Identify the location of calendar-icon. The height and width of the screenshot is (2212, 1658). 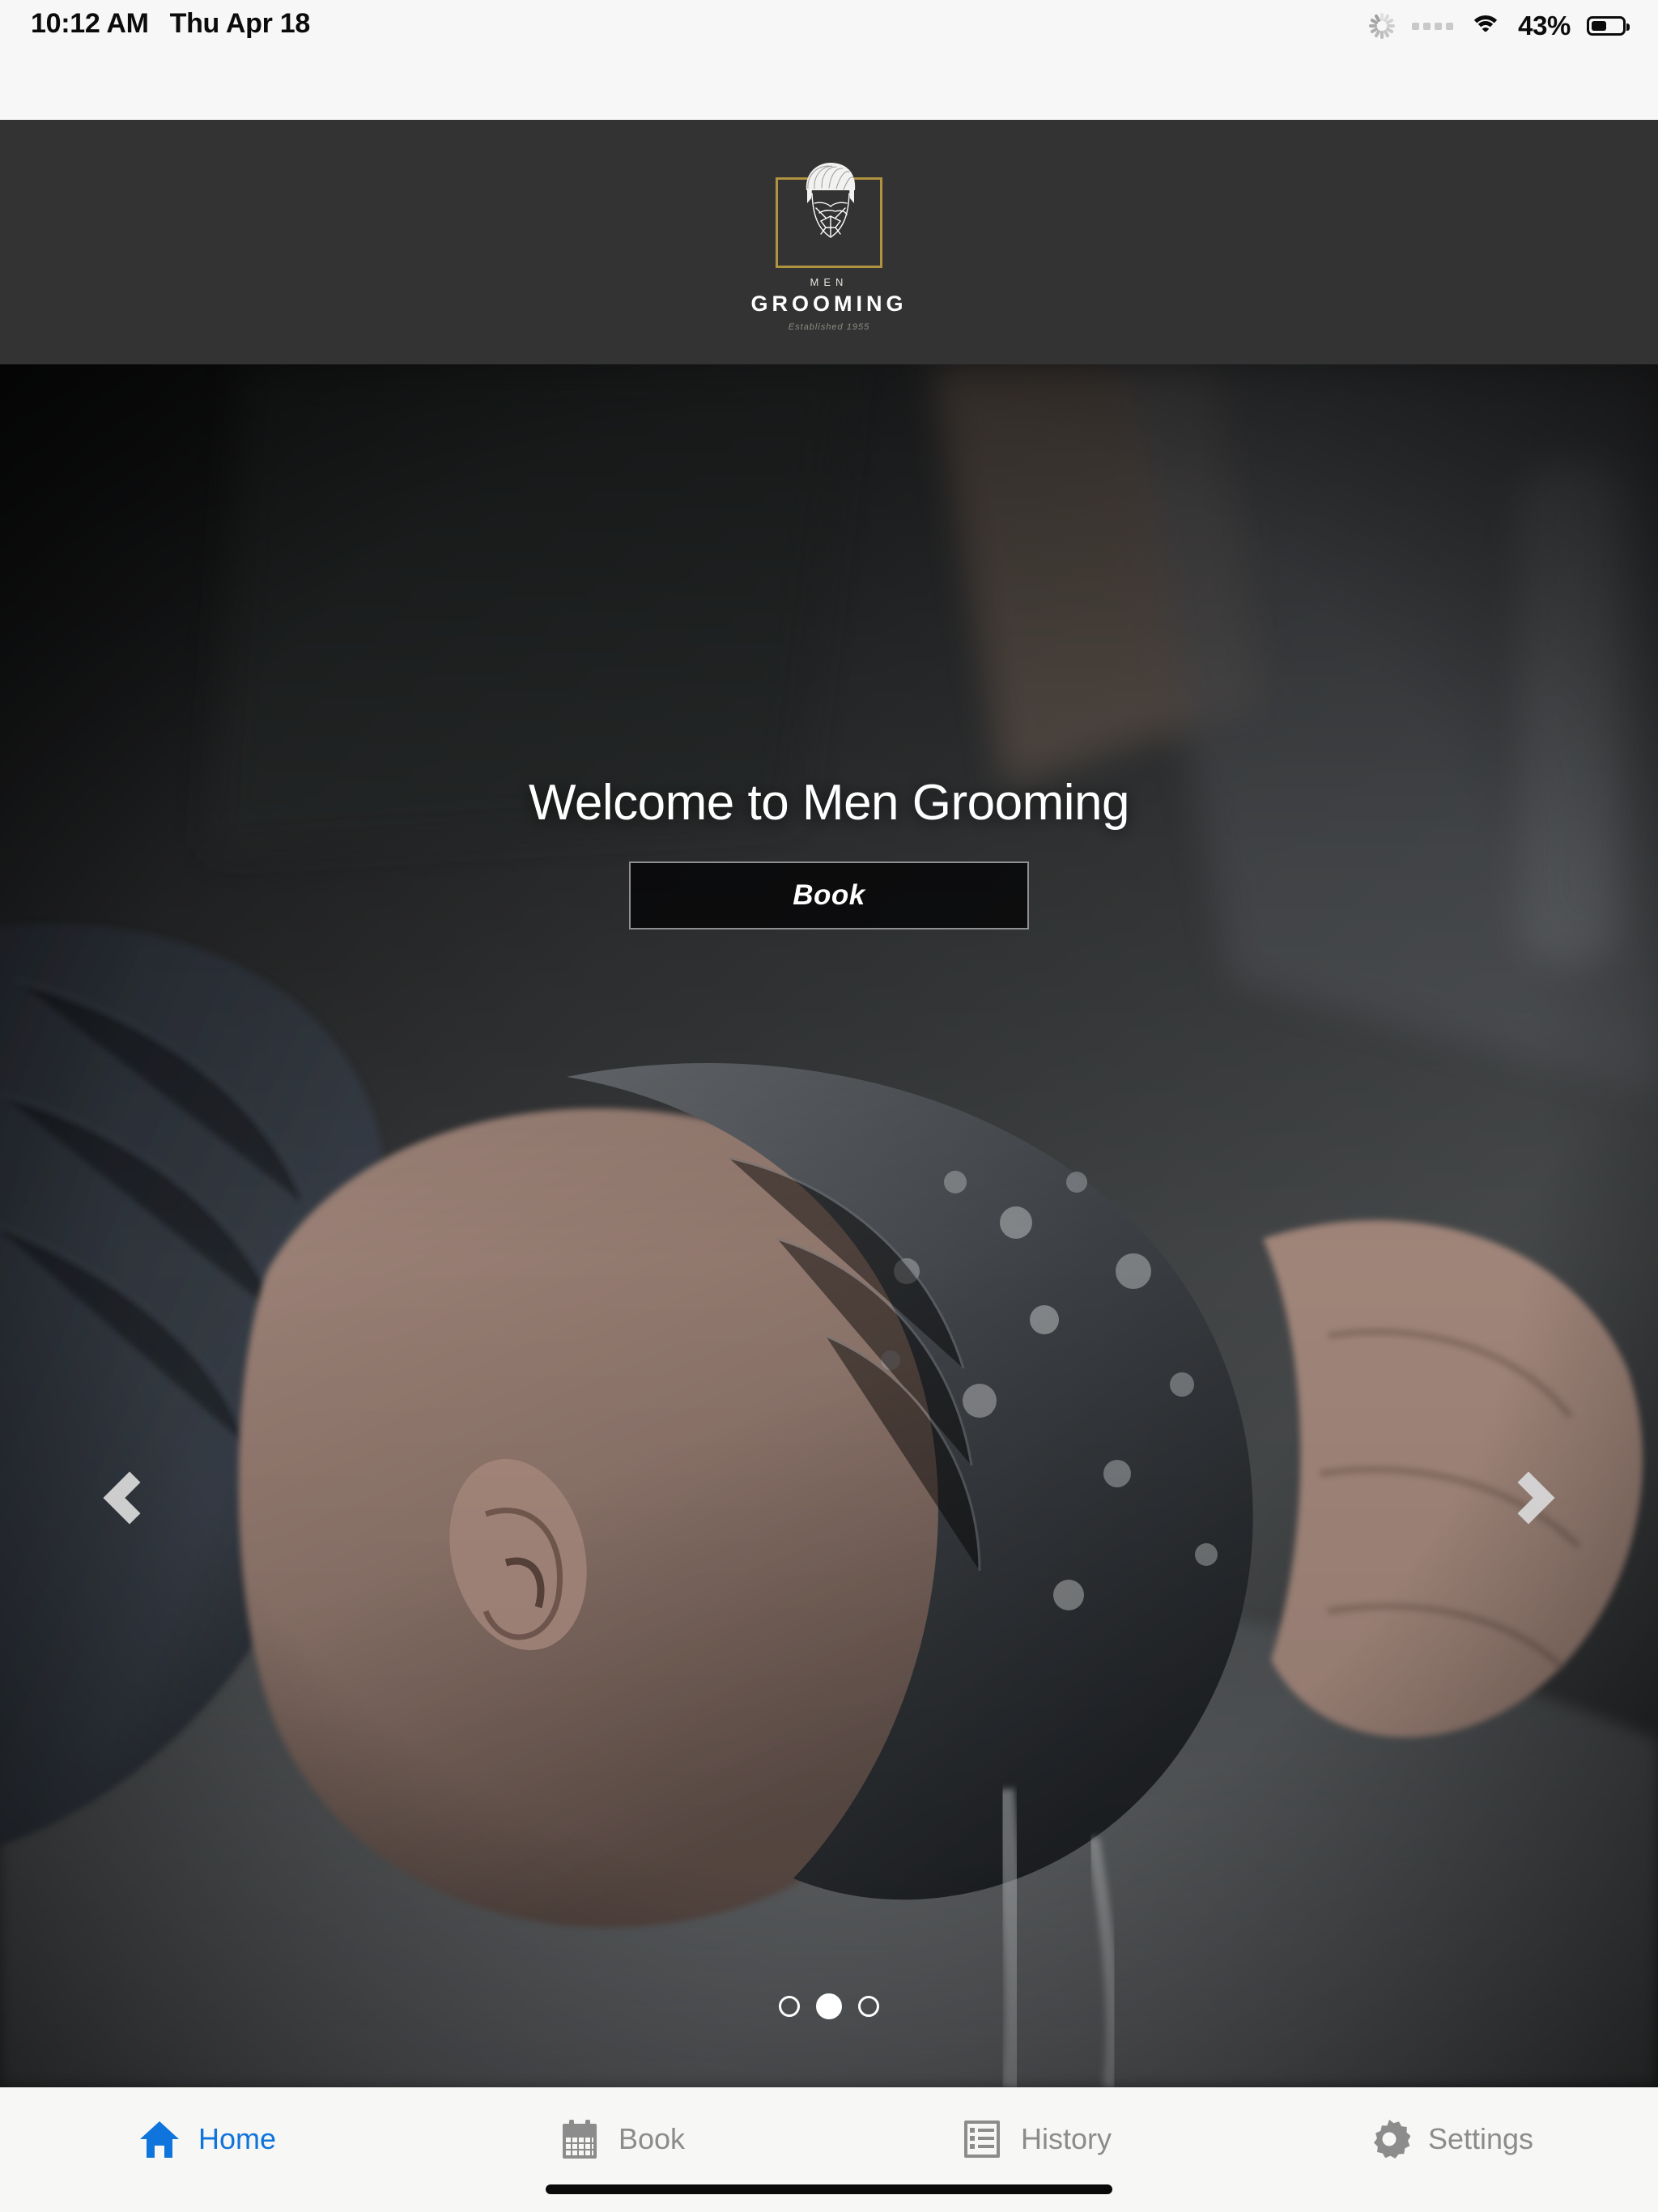
(579, 2139).